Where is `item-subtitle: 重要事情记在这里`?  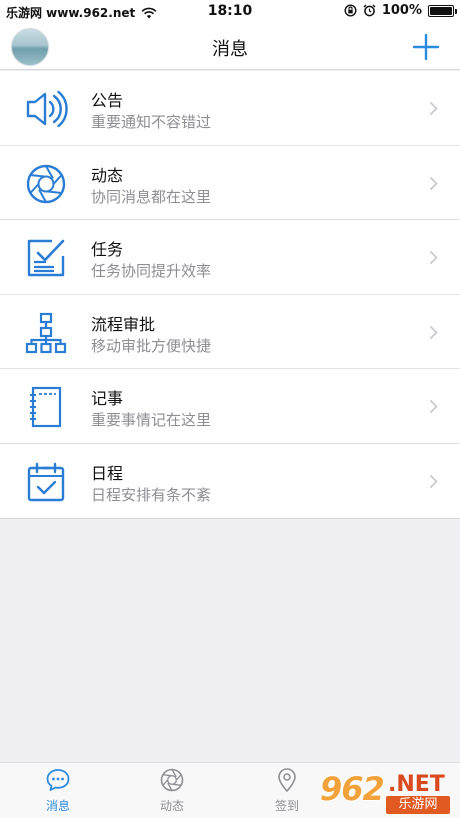
item-subtitle: 重要事情记在这里 is located at coordinates (151, 420).